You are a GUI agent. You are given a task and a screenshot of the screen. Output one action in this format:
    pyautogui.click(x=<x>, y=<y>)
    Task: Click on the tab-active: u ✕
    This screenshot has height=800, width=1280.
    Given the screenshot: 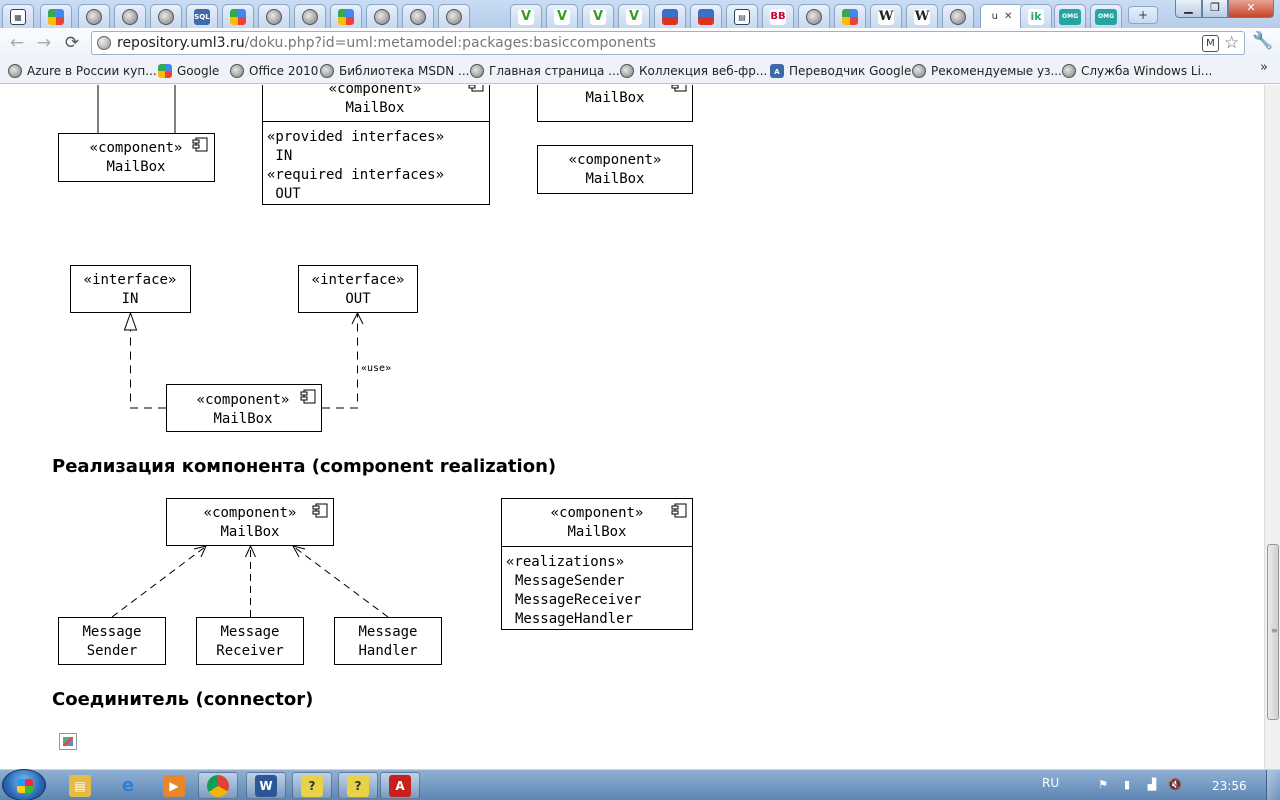 What is the action you would take?
    pyautogui.click(x=1002, y=16)
    